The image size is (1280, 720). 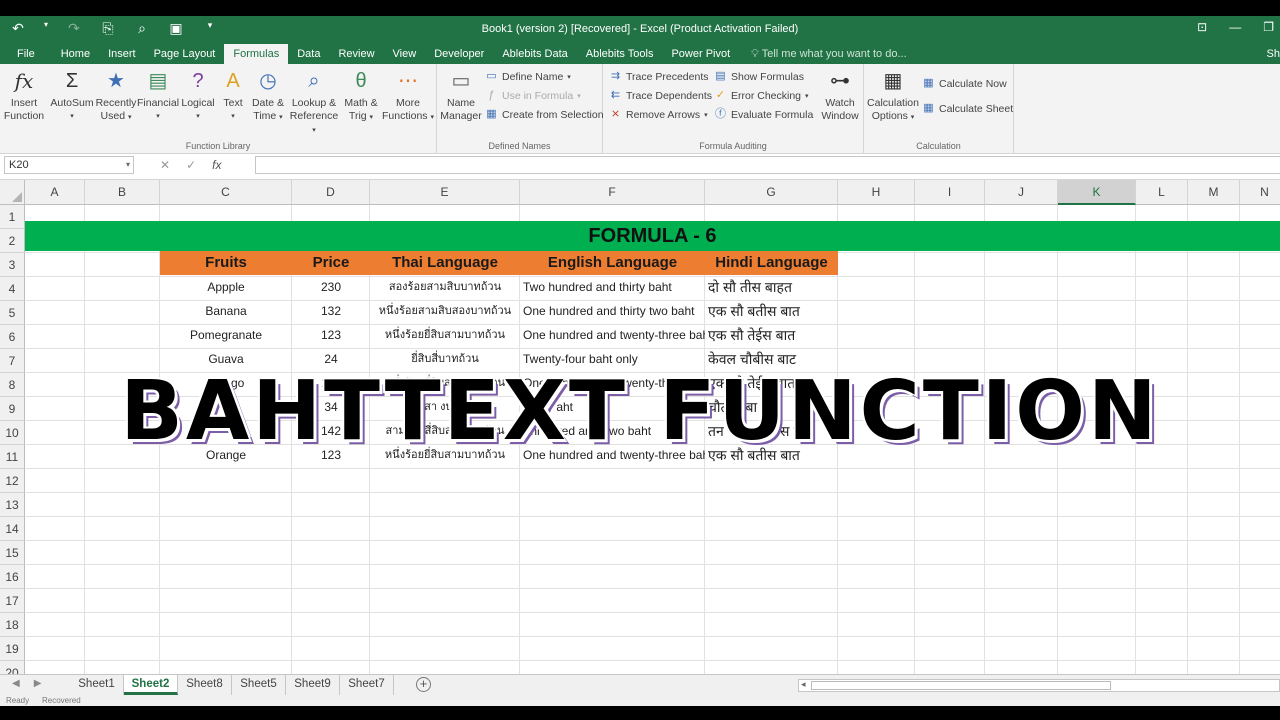 I want to click on calculate-sheet-button: ▦ Calculate Sheet, so click(x=967, y=108).